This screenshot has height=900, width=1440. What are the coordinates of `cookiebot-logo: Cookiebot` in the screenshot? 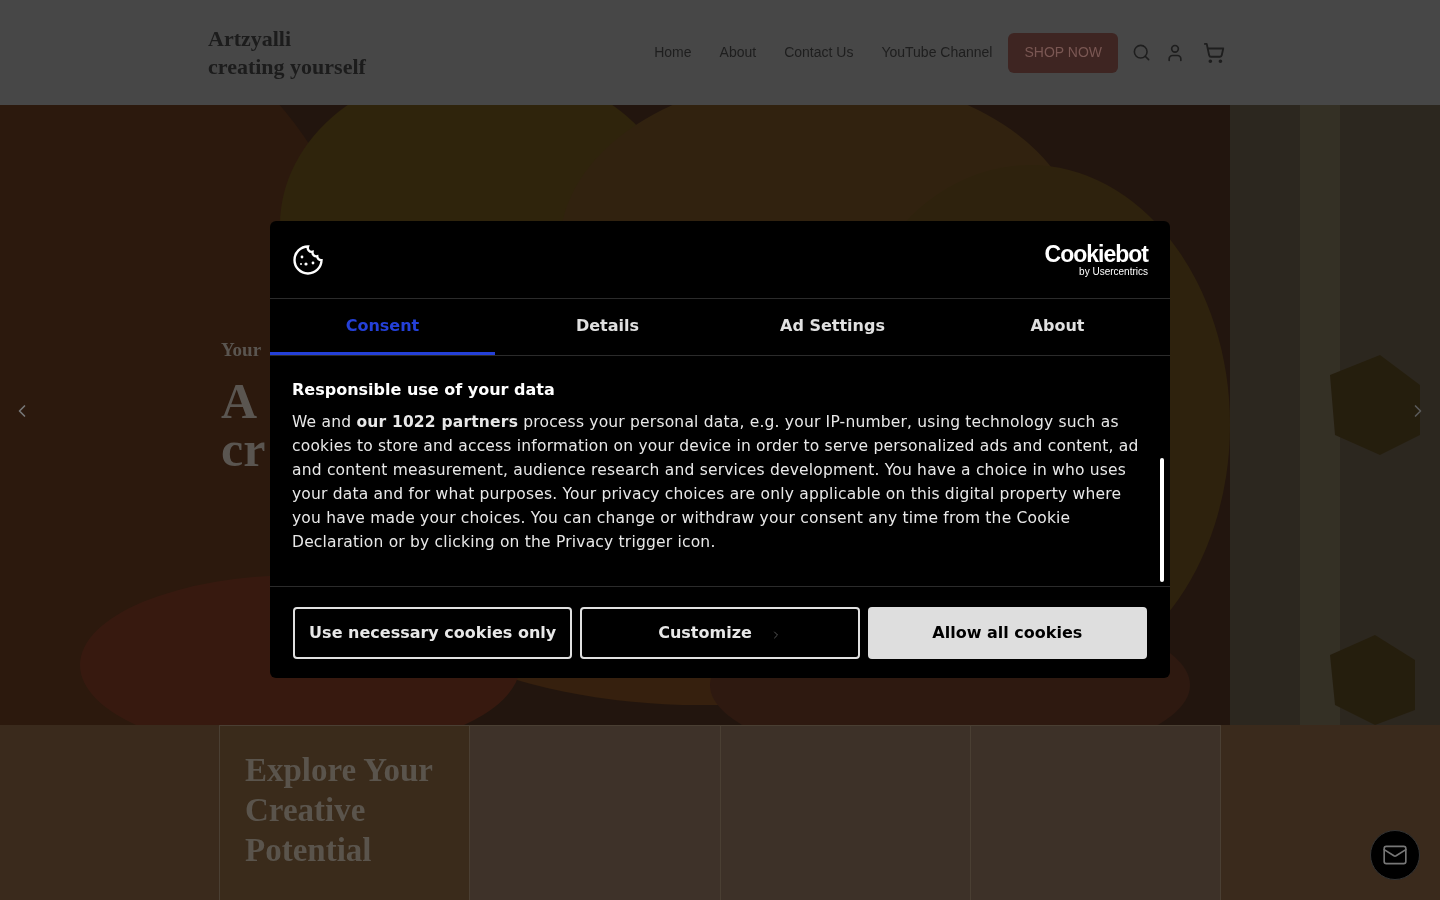 It's located at (1096, 254).